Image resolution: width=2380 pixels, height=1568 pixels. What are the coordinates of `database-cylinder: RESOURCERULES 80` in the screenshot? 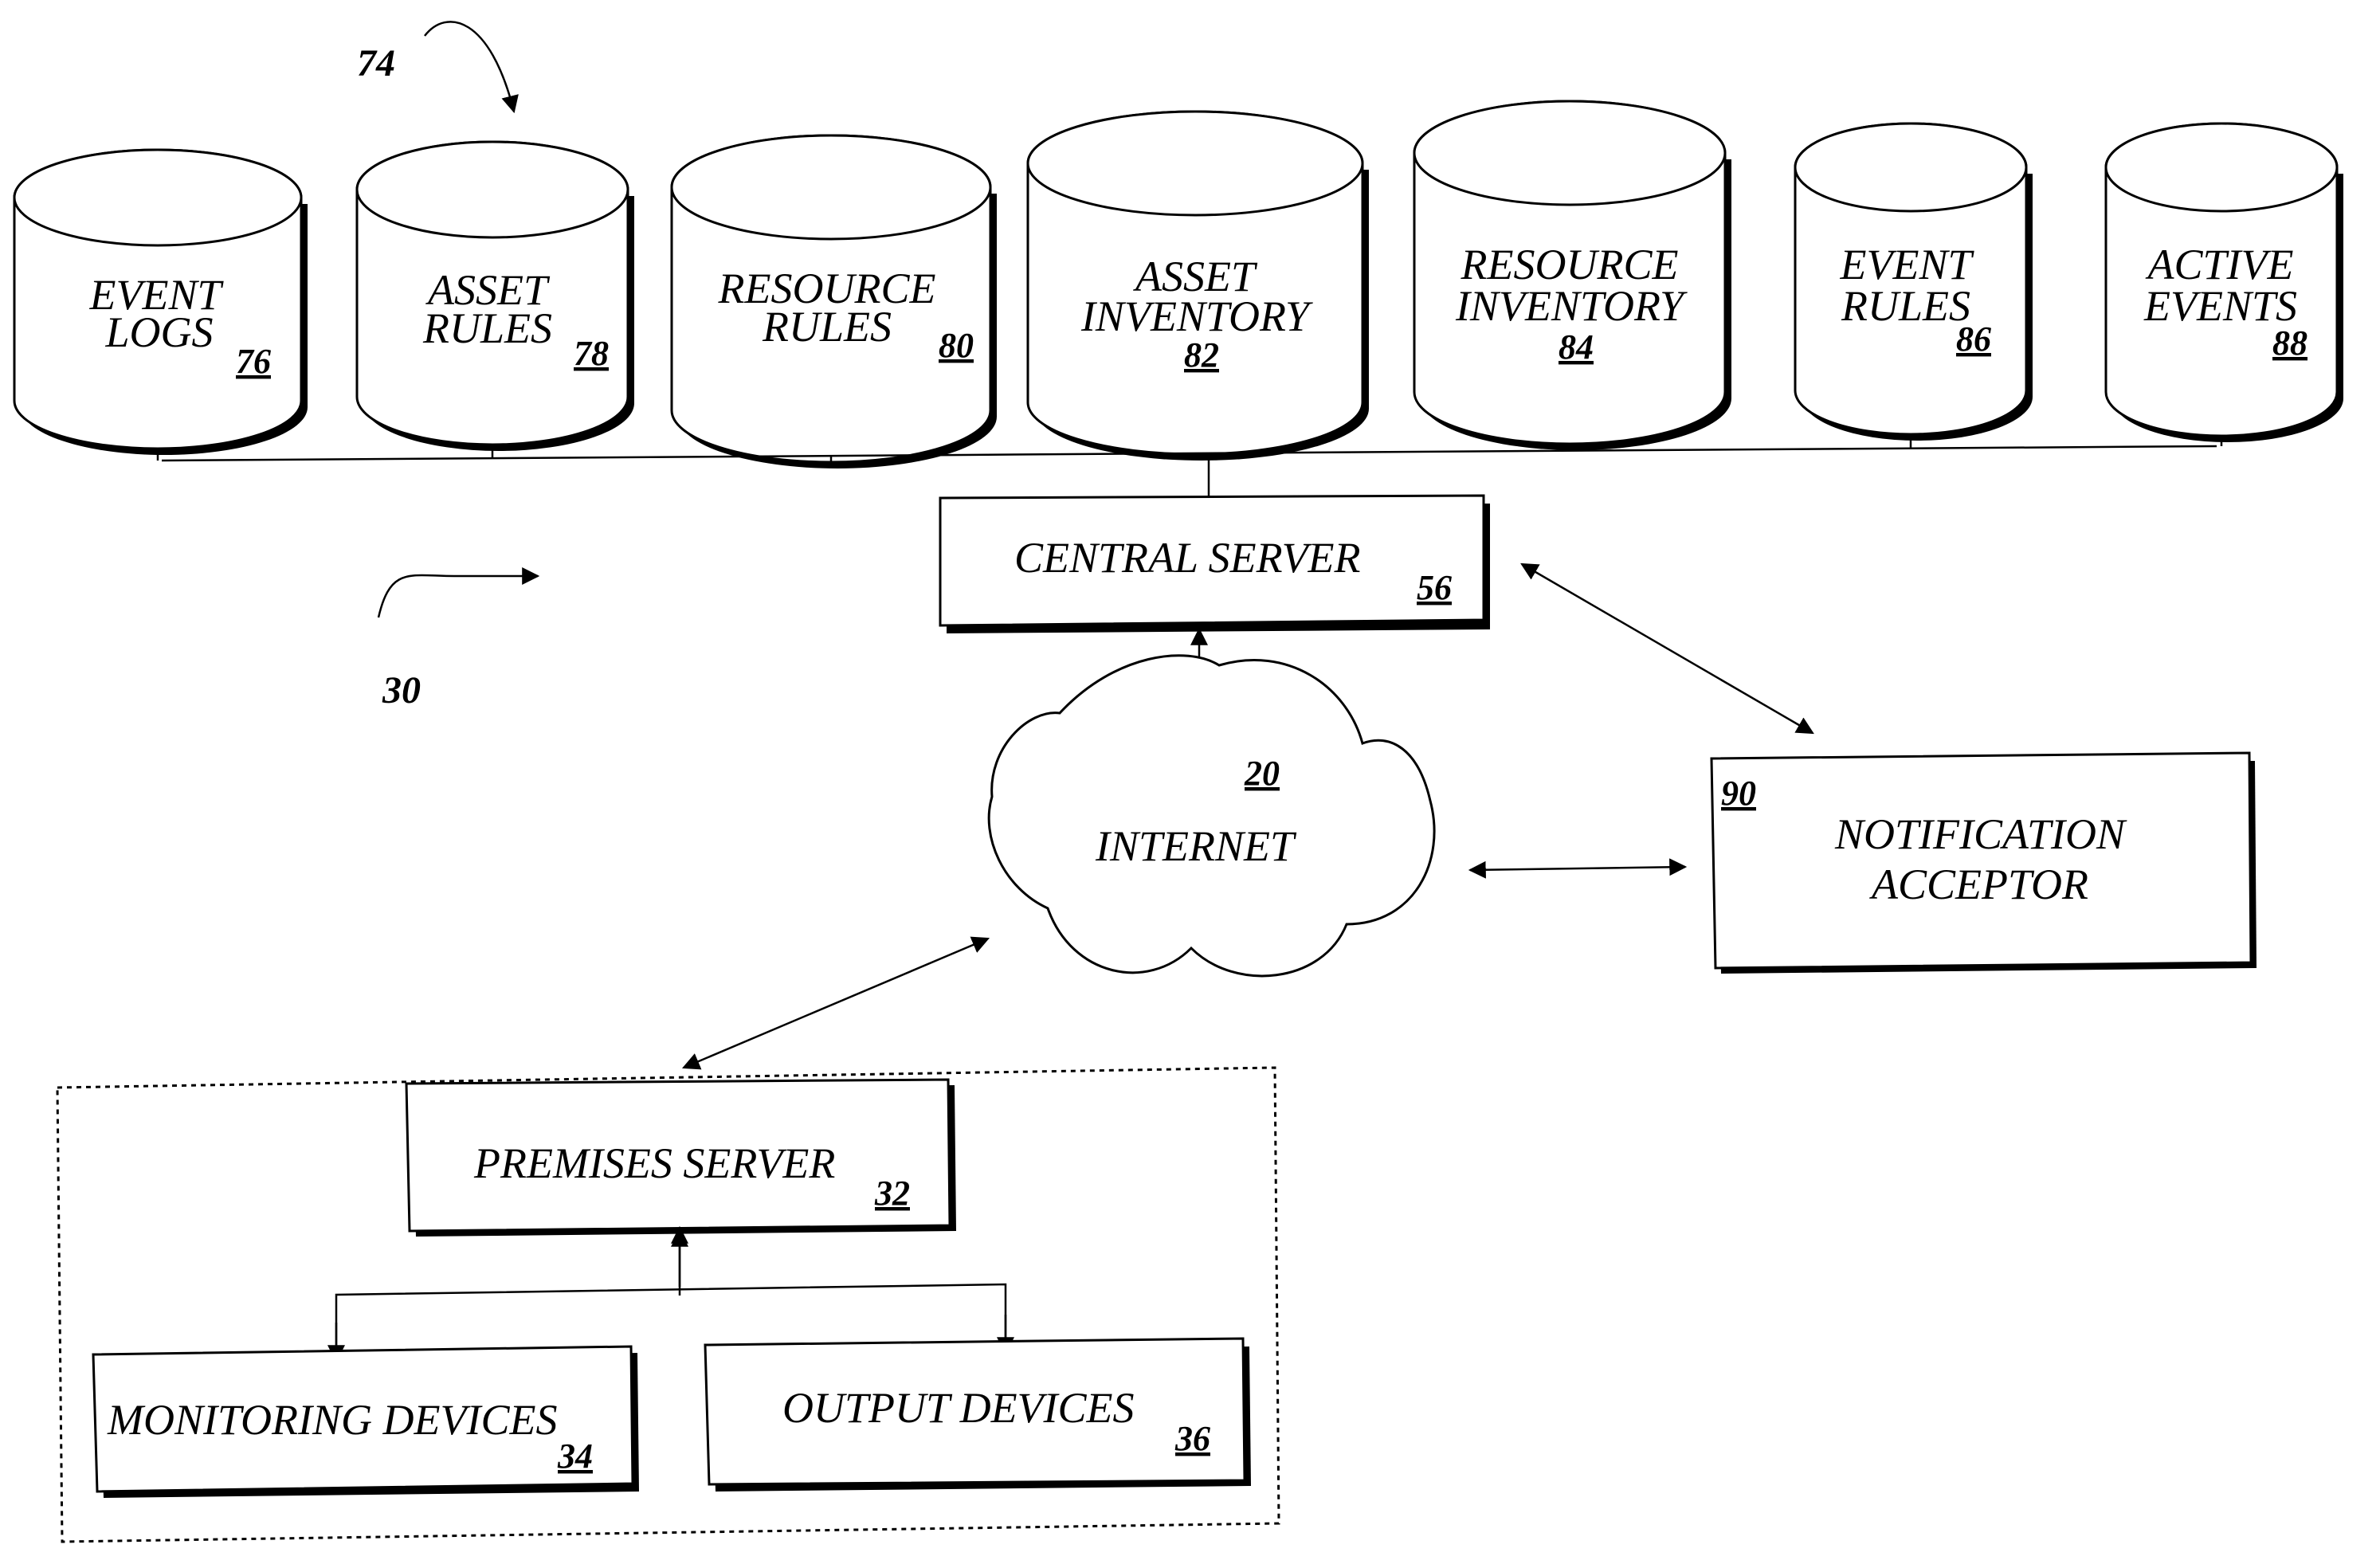 It's located at (834, 301).